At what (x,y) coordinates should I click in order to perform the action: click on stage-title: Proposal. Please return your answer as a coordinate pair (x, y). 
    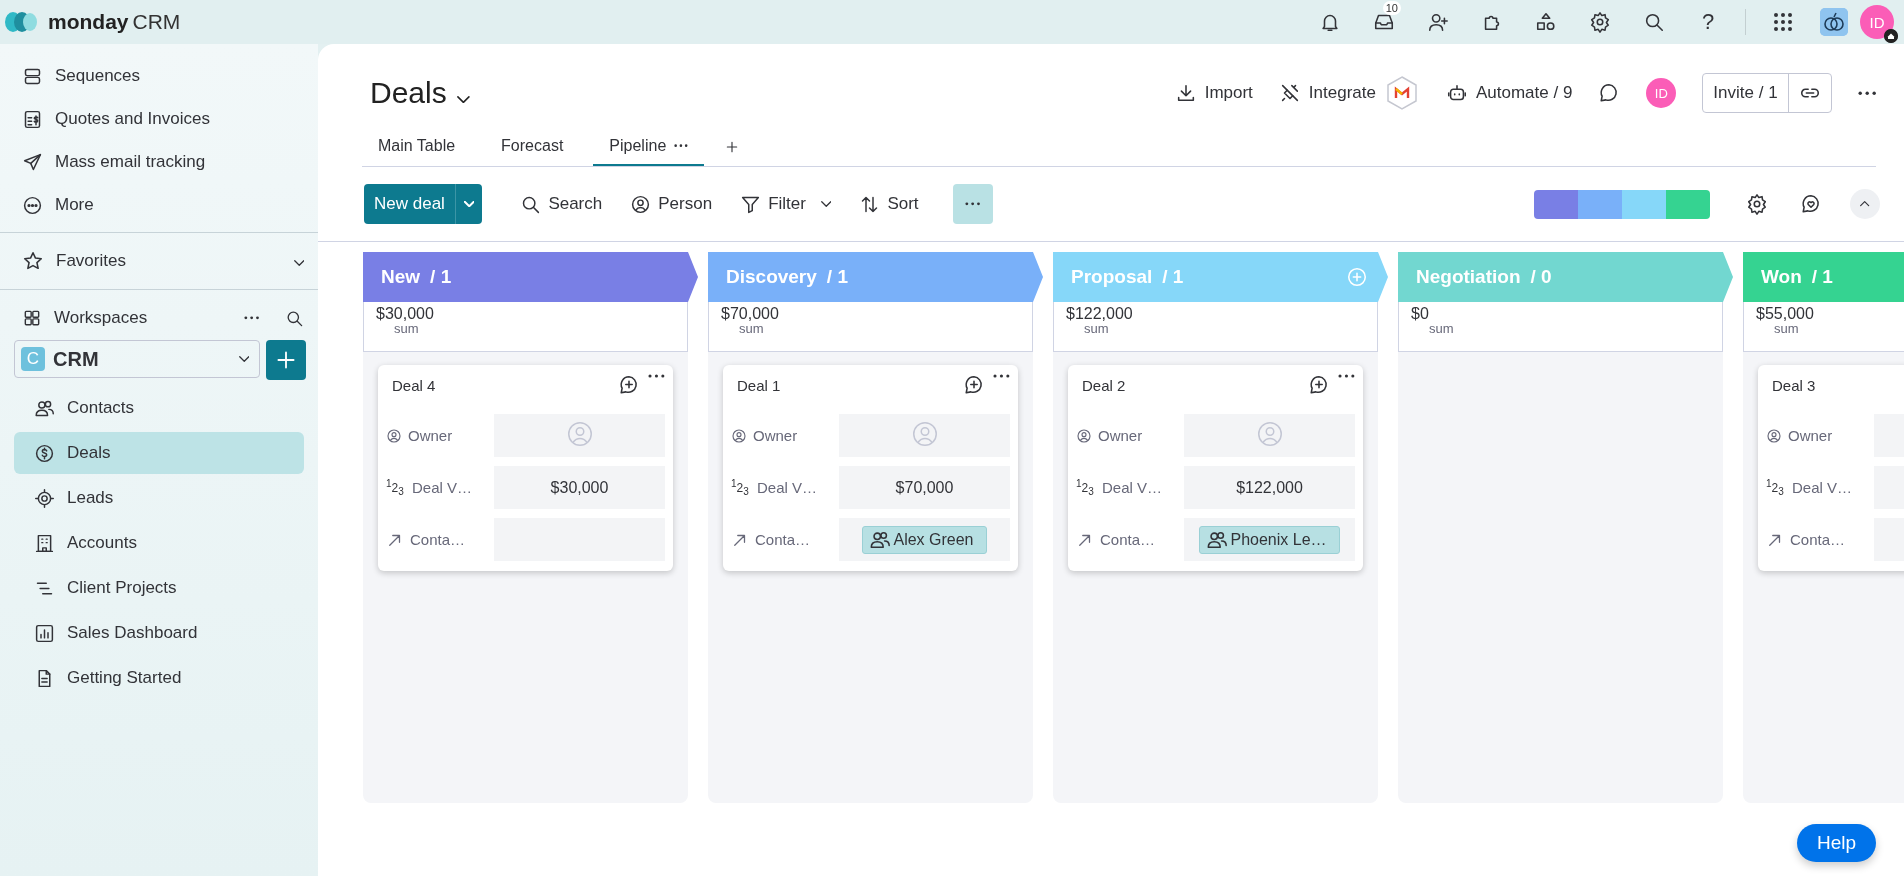
    Looking at the image, I should click on (1112, 277).